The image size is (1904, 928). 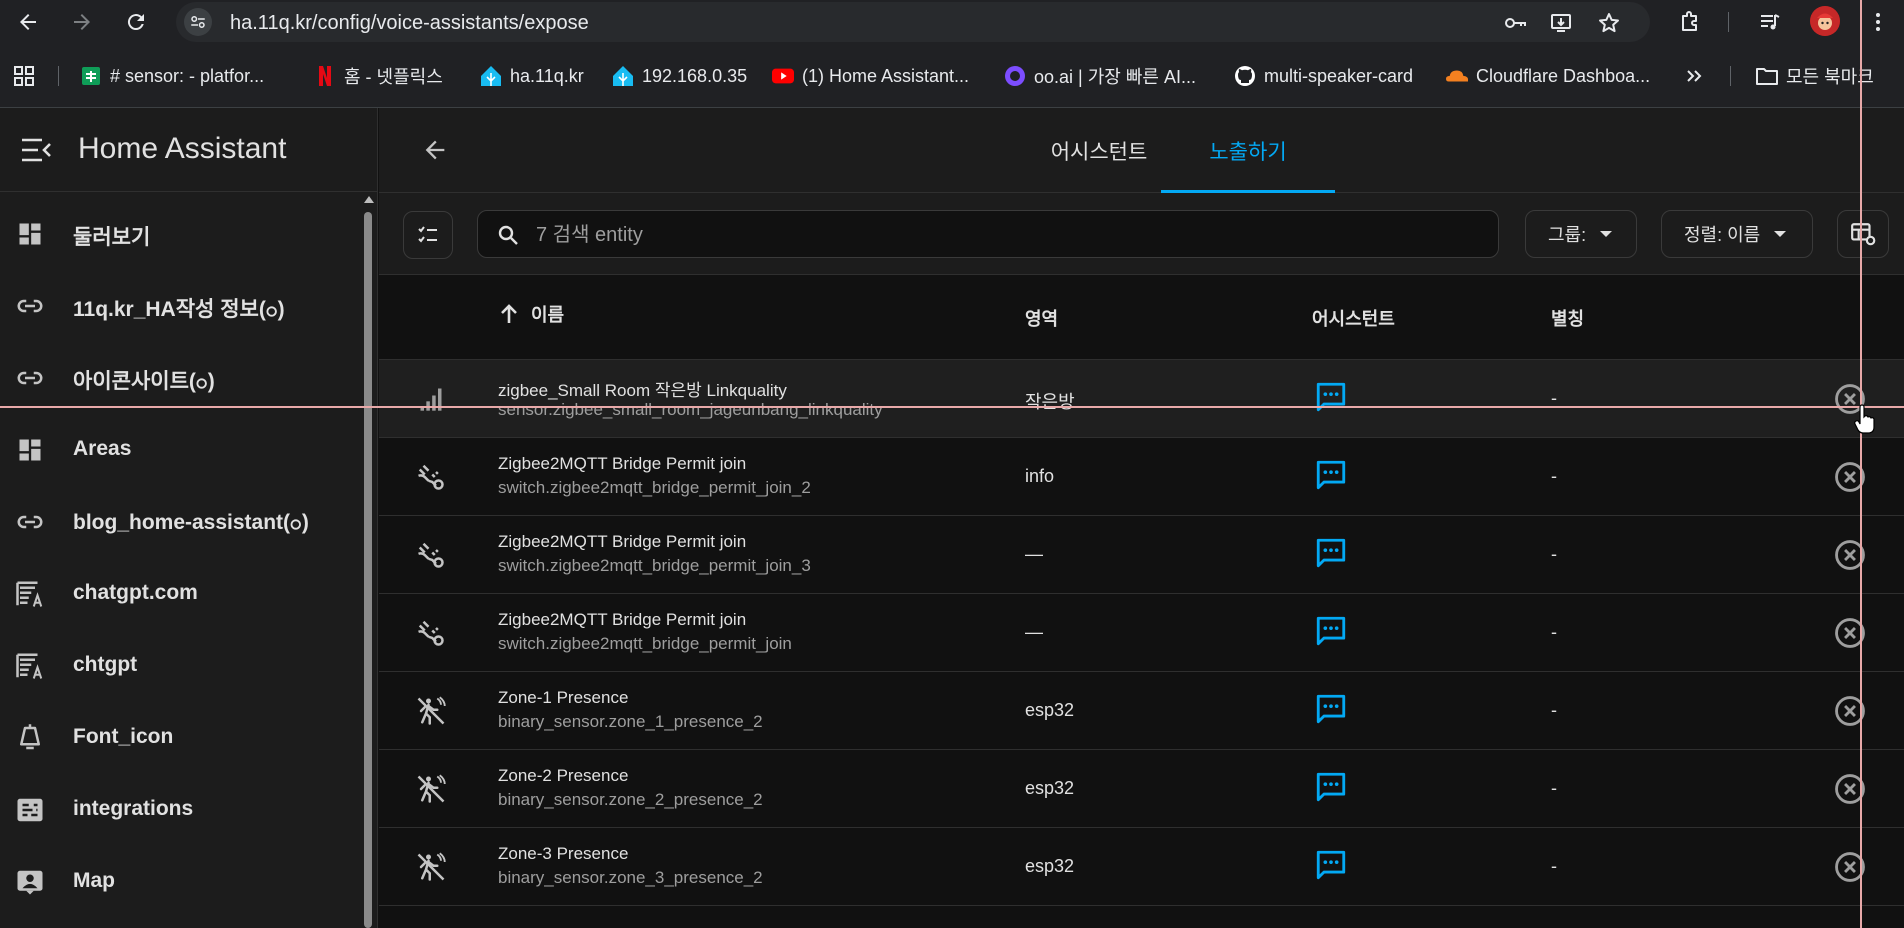 What do you see at coordinates (30, 738) in the screenshot?
I see `lamp-icon` at bounding box center [30, 738].